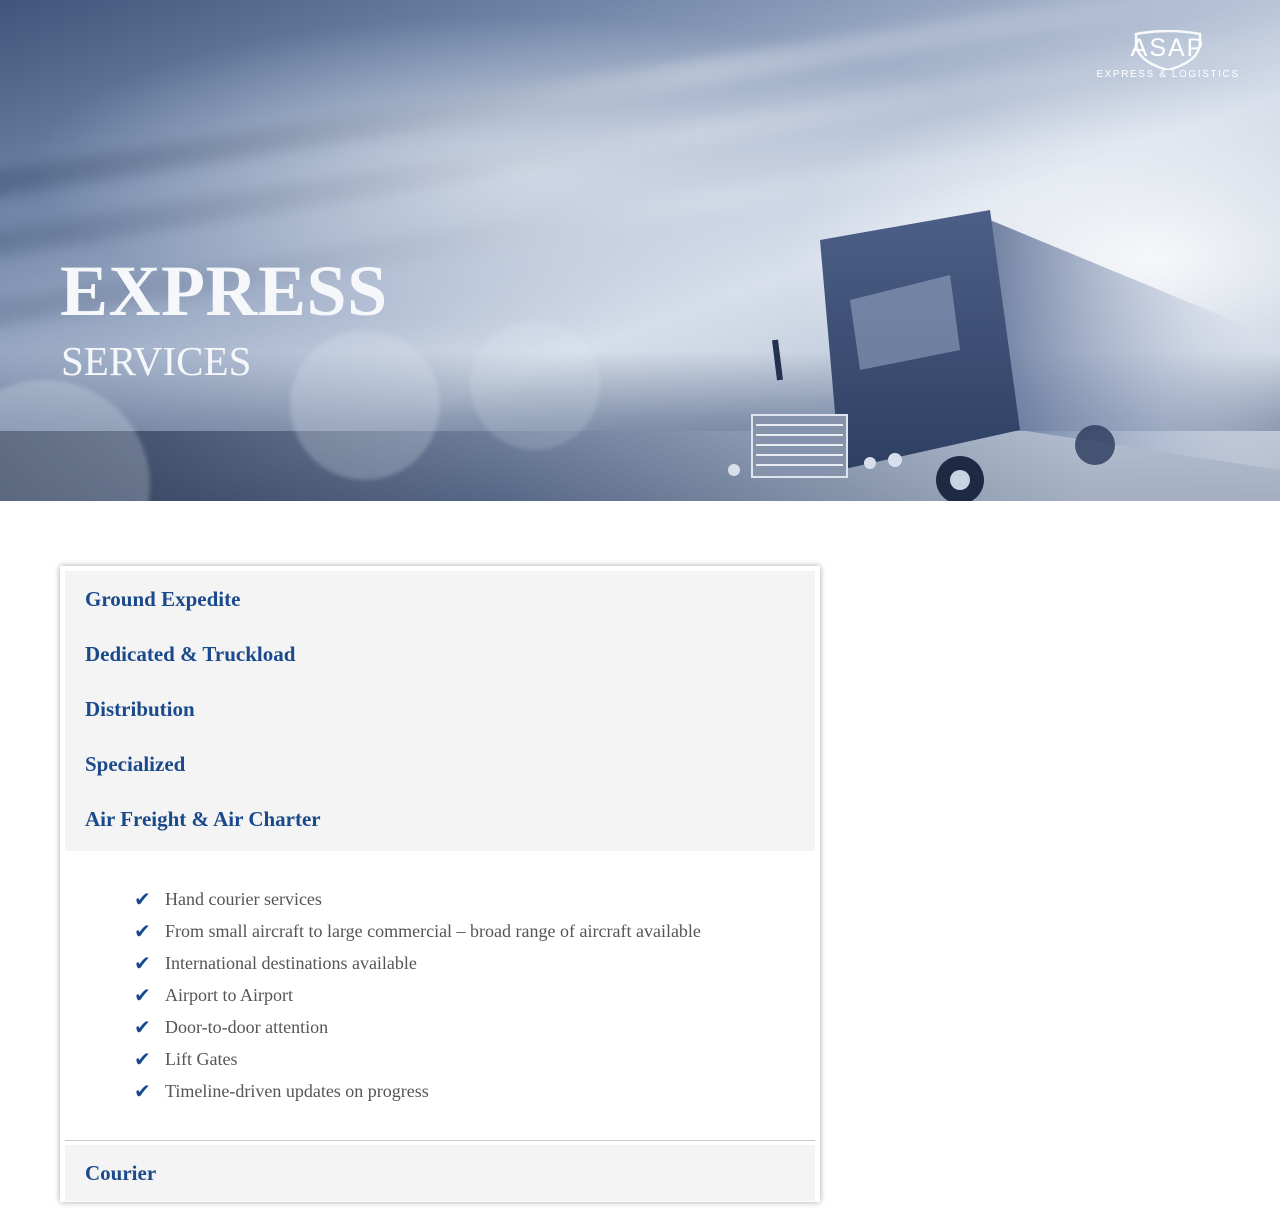 The height and width of the screenshot is (1220, 1280). What do you see at coordinates (474, 1031) in the screenshot?
I see `list-item: ✔ Door-to-door attention` at bounding box center [474, 1031].